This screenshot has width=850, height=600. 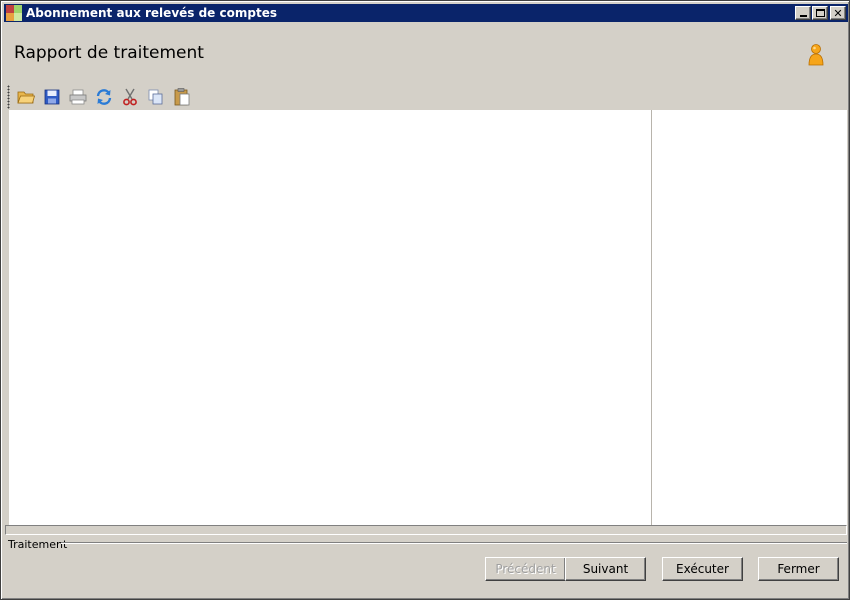 What do you see at coordinates (156, 97) in the screenshot?
I see `copy-icon` at bounding box center [156, 97].